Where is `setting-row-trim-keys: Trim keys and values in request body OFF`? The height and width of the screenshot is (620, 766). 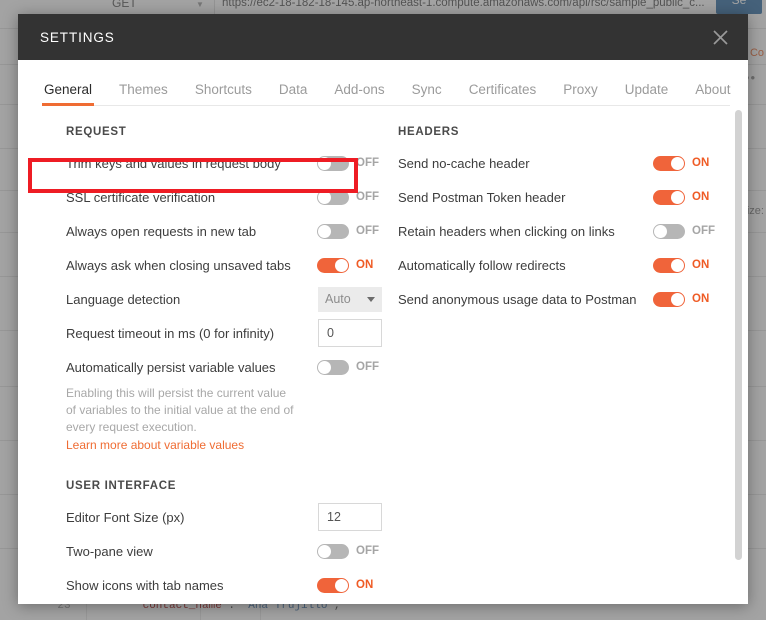
setting-row-trim-keys: Trim keys and values in request body OFF is located at coordinates (213, 163).